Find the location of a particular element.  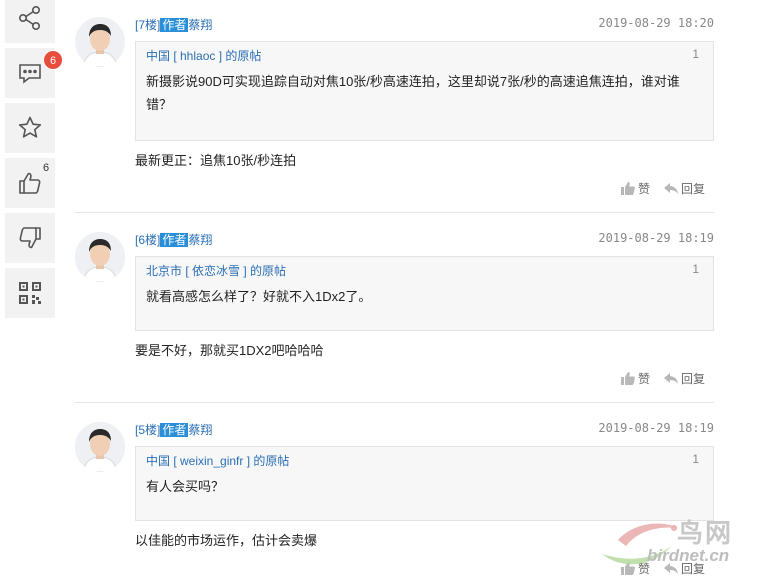

share-button is located at coordinates (30, 21).